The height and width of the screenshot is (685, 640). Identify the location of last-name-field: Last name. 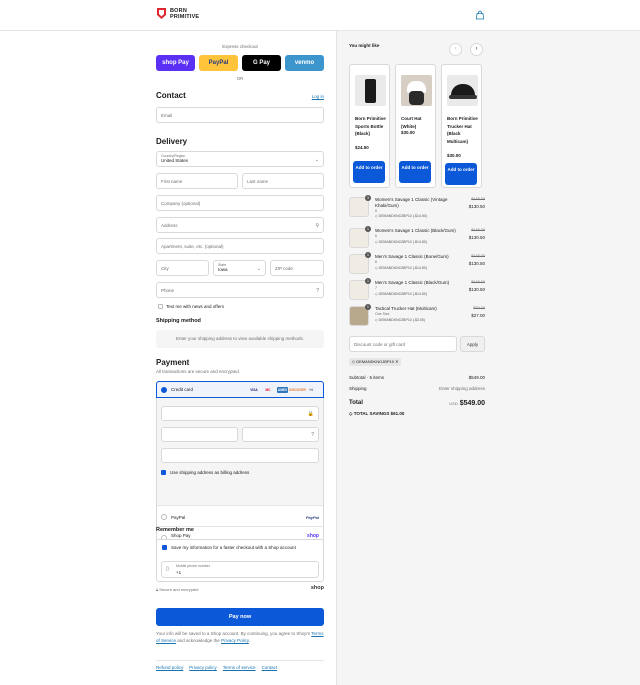
(283, 181).